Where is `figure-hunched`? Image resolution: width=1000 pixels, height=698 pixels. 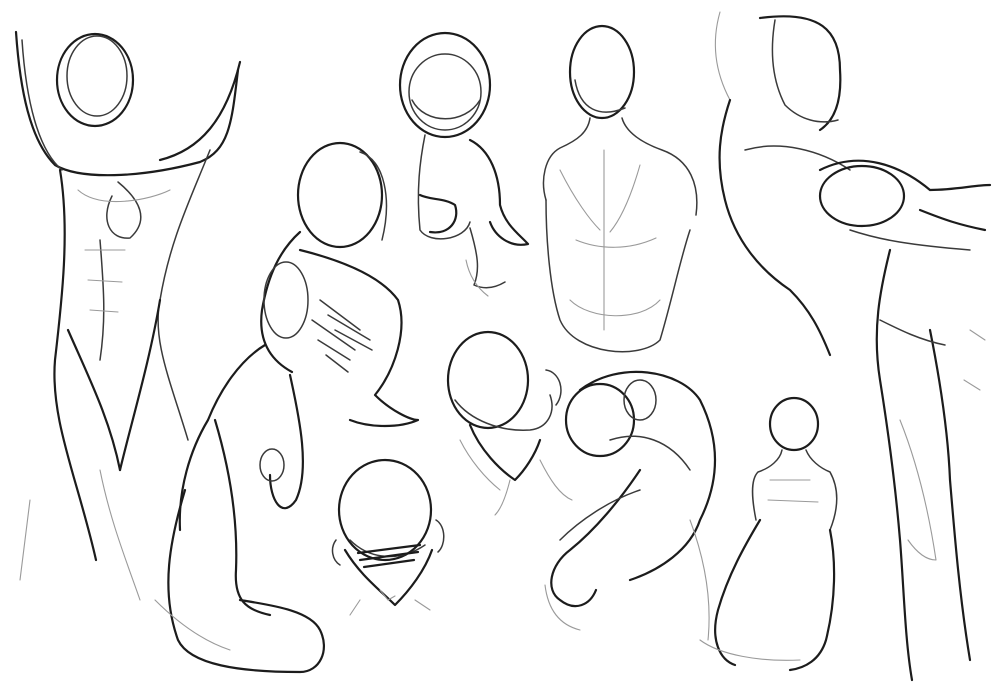
figure-hunched is located at coordinates (630, 505).